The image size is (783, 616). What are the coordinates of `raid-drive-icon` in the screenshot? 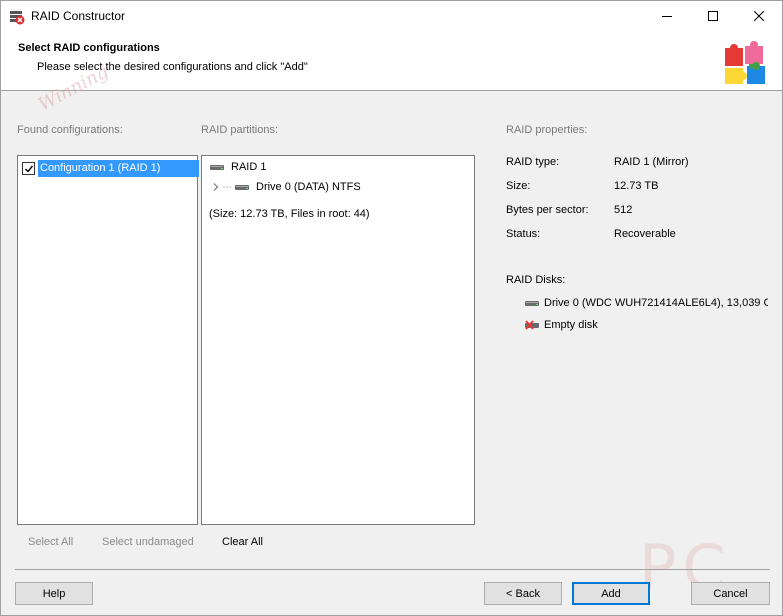 It's located at (217, 167).